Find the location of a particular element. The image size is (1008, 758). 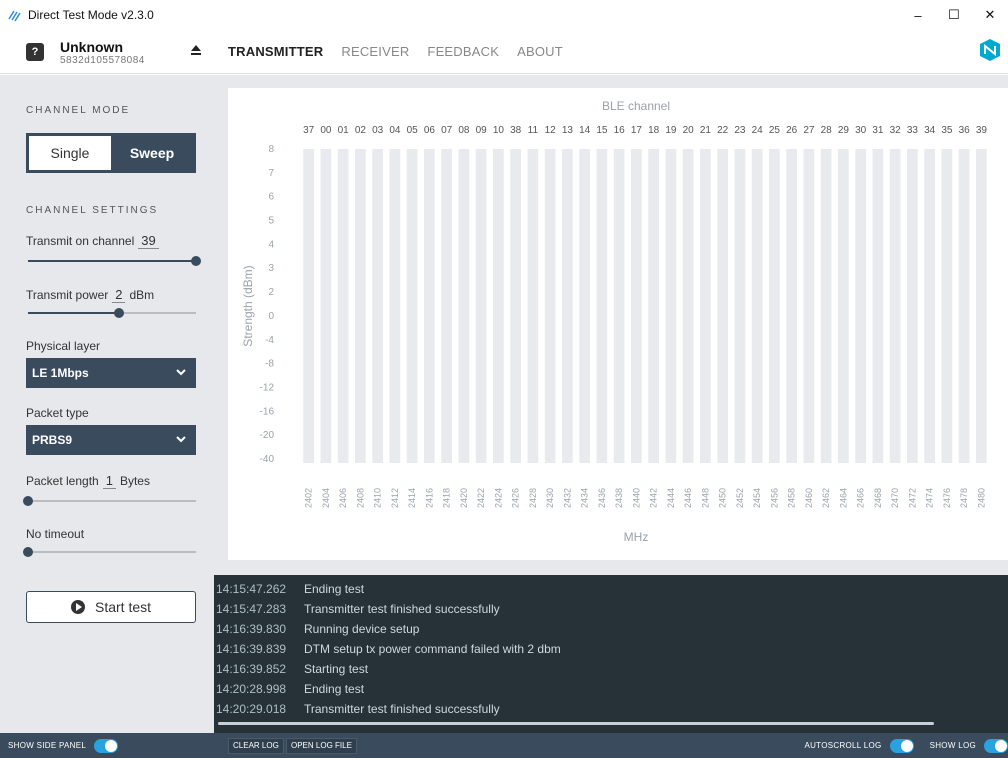

frequency-tick-label: 2450 is located at coordinates (723, 498).